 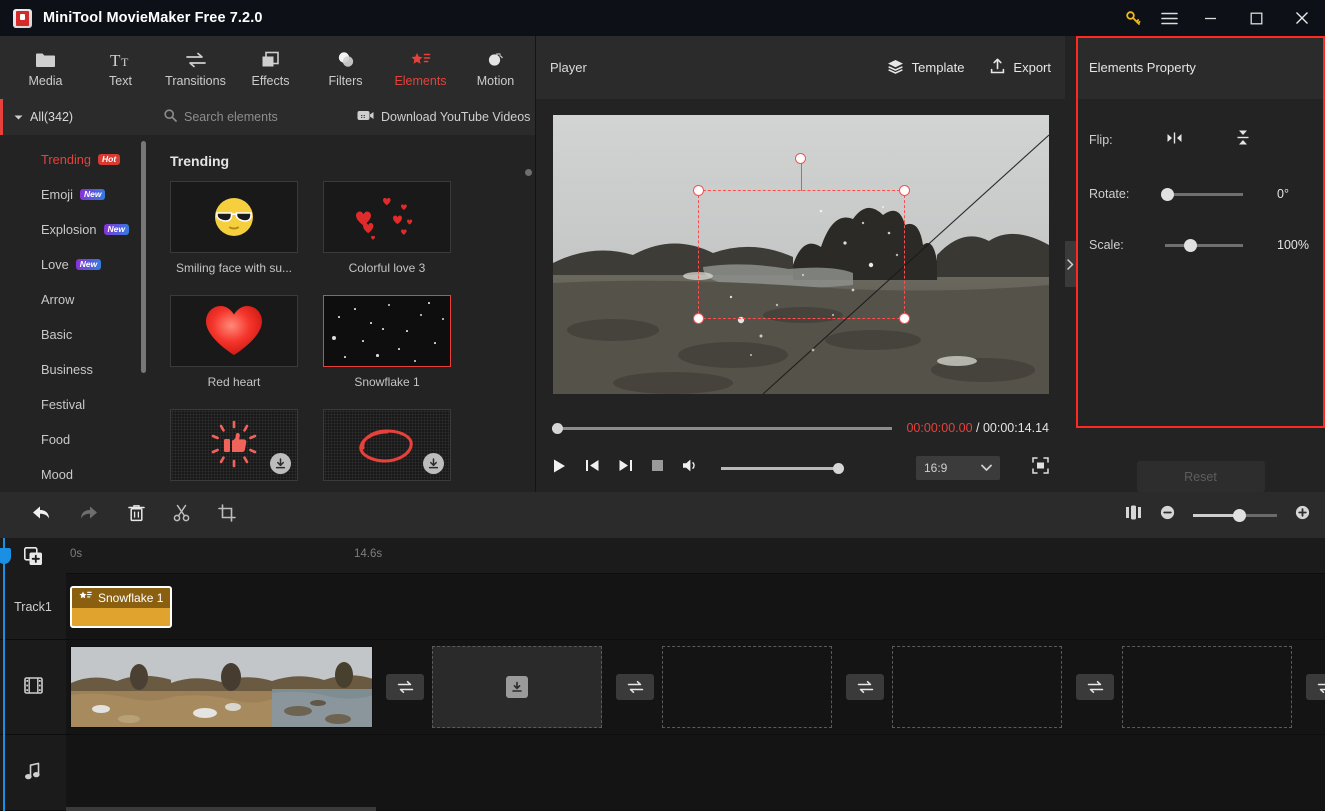 I want to click on volume-knob, so click(x=838, y=468).